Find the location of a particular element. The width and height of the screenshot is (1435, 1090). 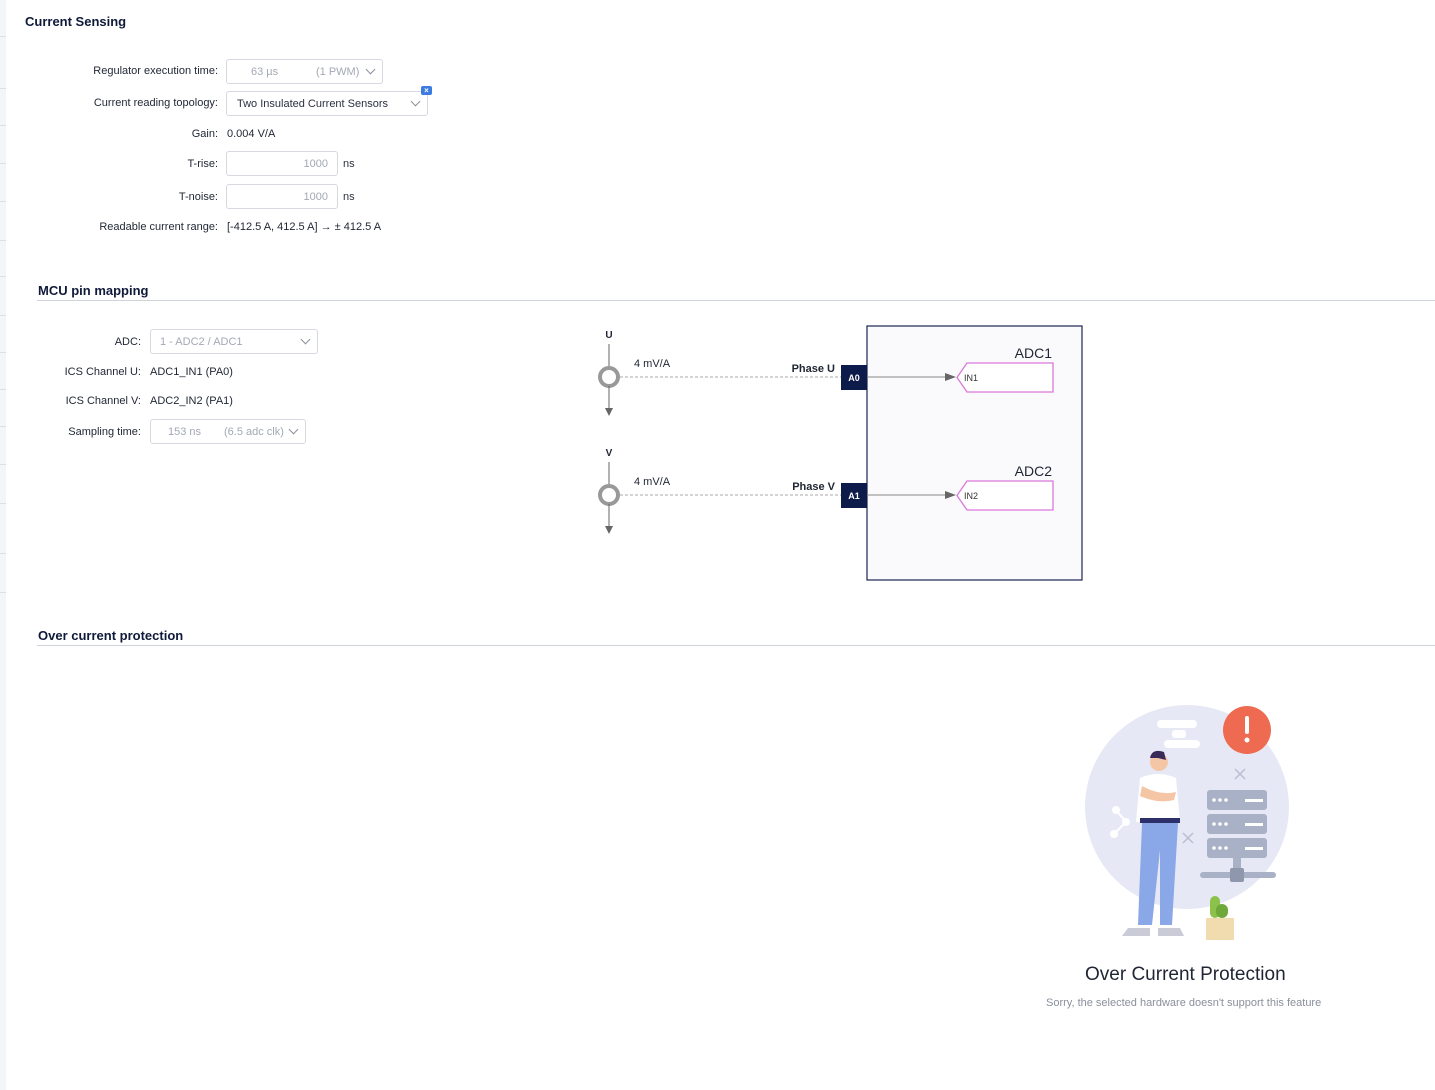

range-value: [-412.5 A, 412.5 A] → ± 412.5 A is located at coordinates (304, 227).